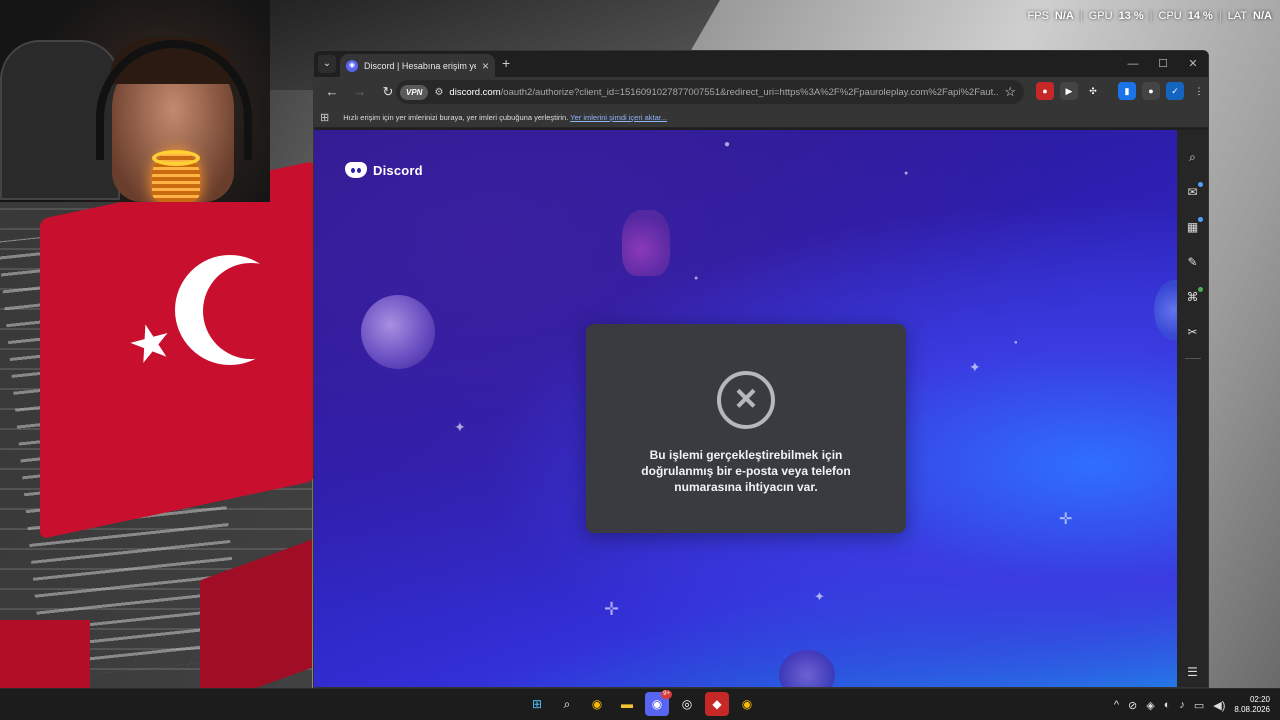 This screenshot has height=720, width=1280. Describe the element at coordinates (360, 92) in the screenshot. I see `forward-icon: →` at that location.